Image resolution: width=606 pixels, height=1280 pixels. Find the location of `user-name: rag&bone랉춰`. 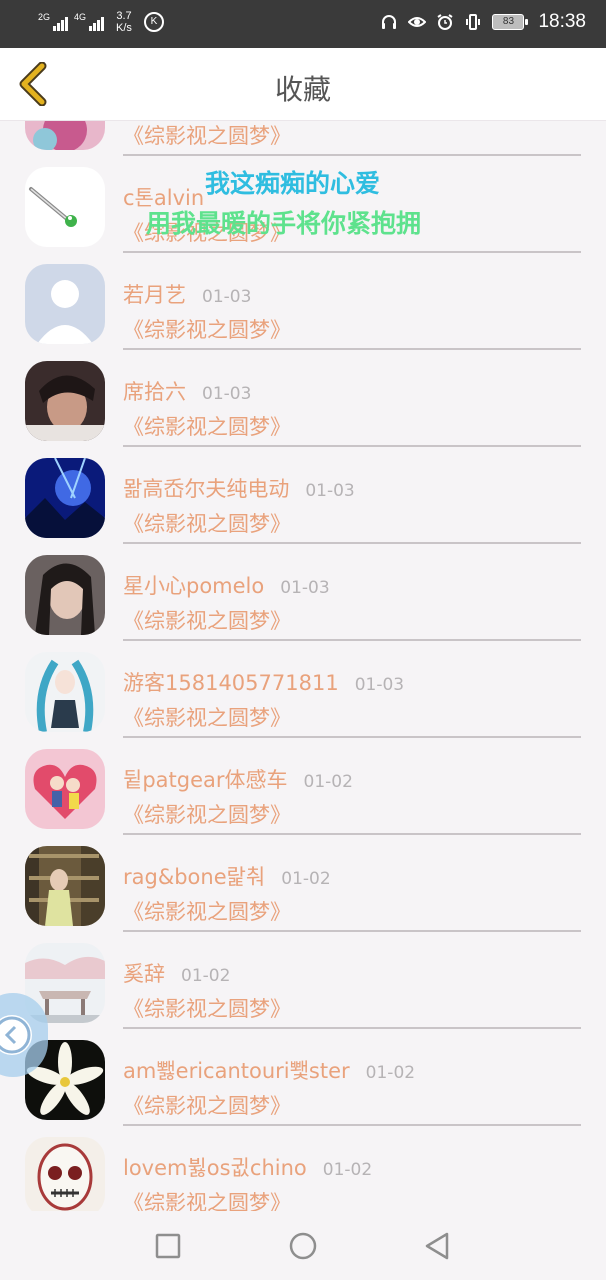

user-name: rag&bone랉춰 is located at coordinates (194, 877).